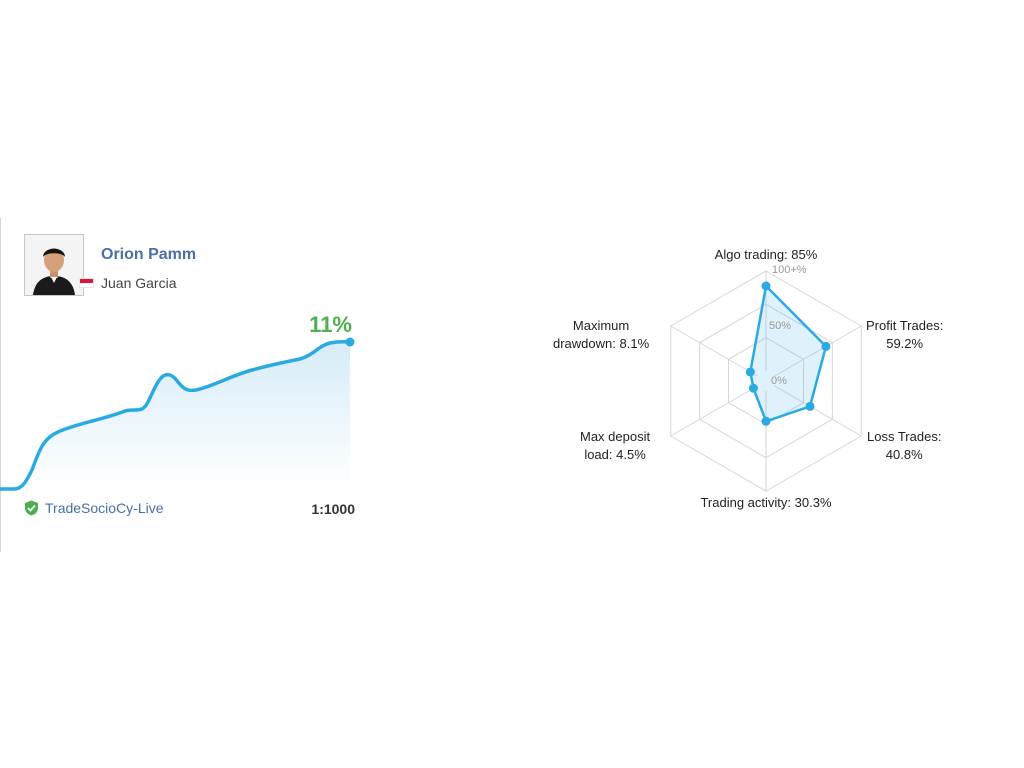 Image resolution: width=1024 pixels, height=768 pixels. What do you see at coordinates (86, 283) in the screenshot?
I see `country-flag-icon` at bounding box center [86, 283].